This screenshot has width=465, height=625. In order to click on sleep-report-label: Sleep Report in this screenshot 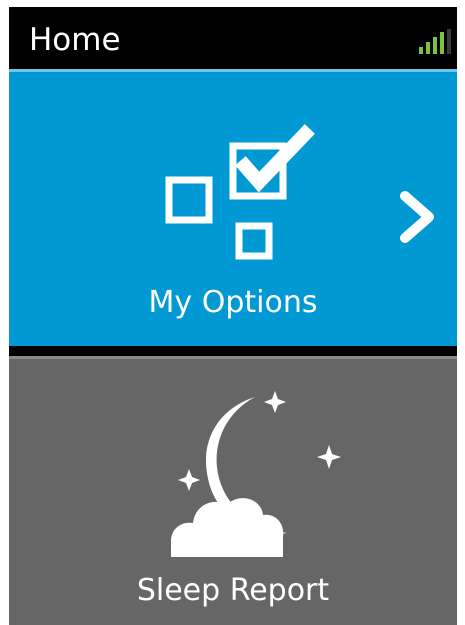, I will do `click(233, 590)`.